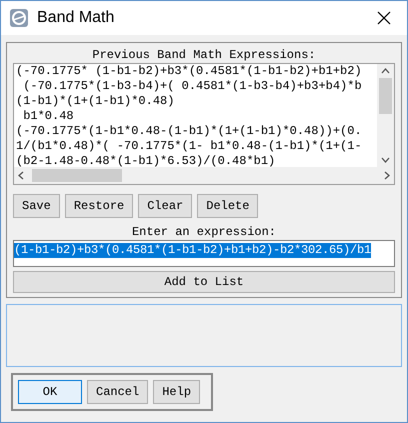 Image resolution: width=408 pixels, height=423 pixels. I want to click on history-button: Clear, so click(165, 206).